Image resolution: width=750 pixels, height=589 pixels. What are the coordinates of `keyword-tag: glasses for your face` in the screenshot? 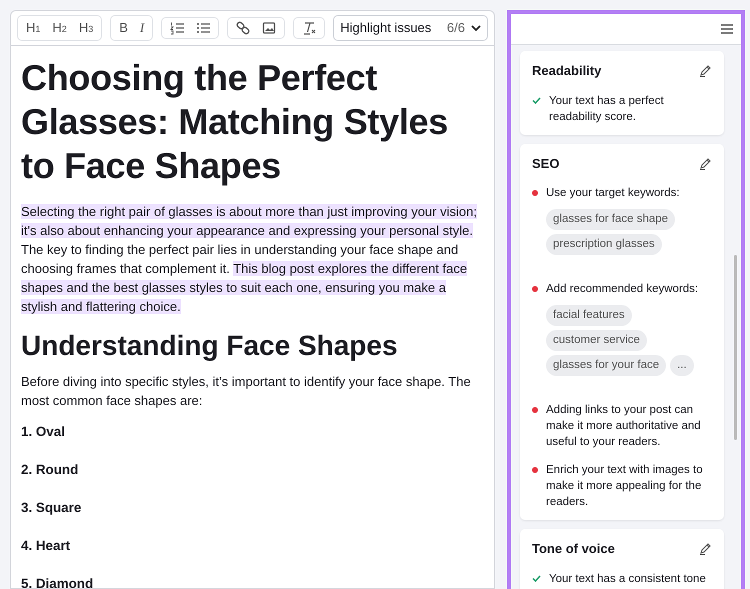 It's located at (606, 365).